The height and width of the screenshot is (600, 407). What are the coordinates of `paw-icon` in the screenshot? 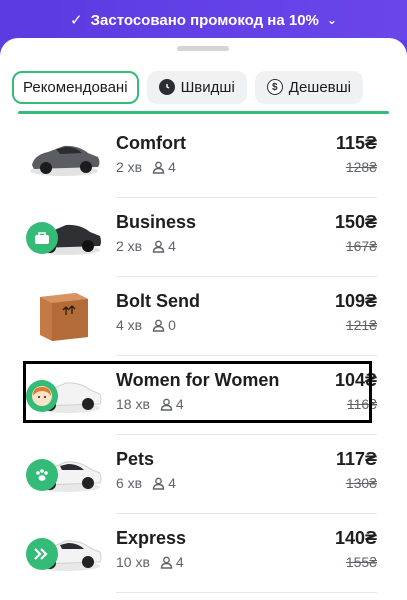 It's located at (42, 475).